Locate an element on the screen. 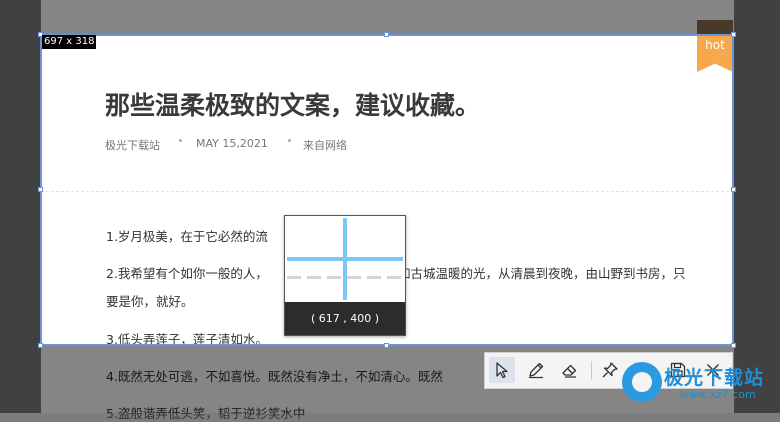 This screenshot has width=780, height=422. resize-handle-se is located at coordinates (733, 345).